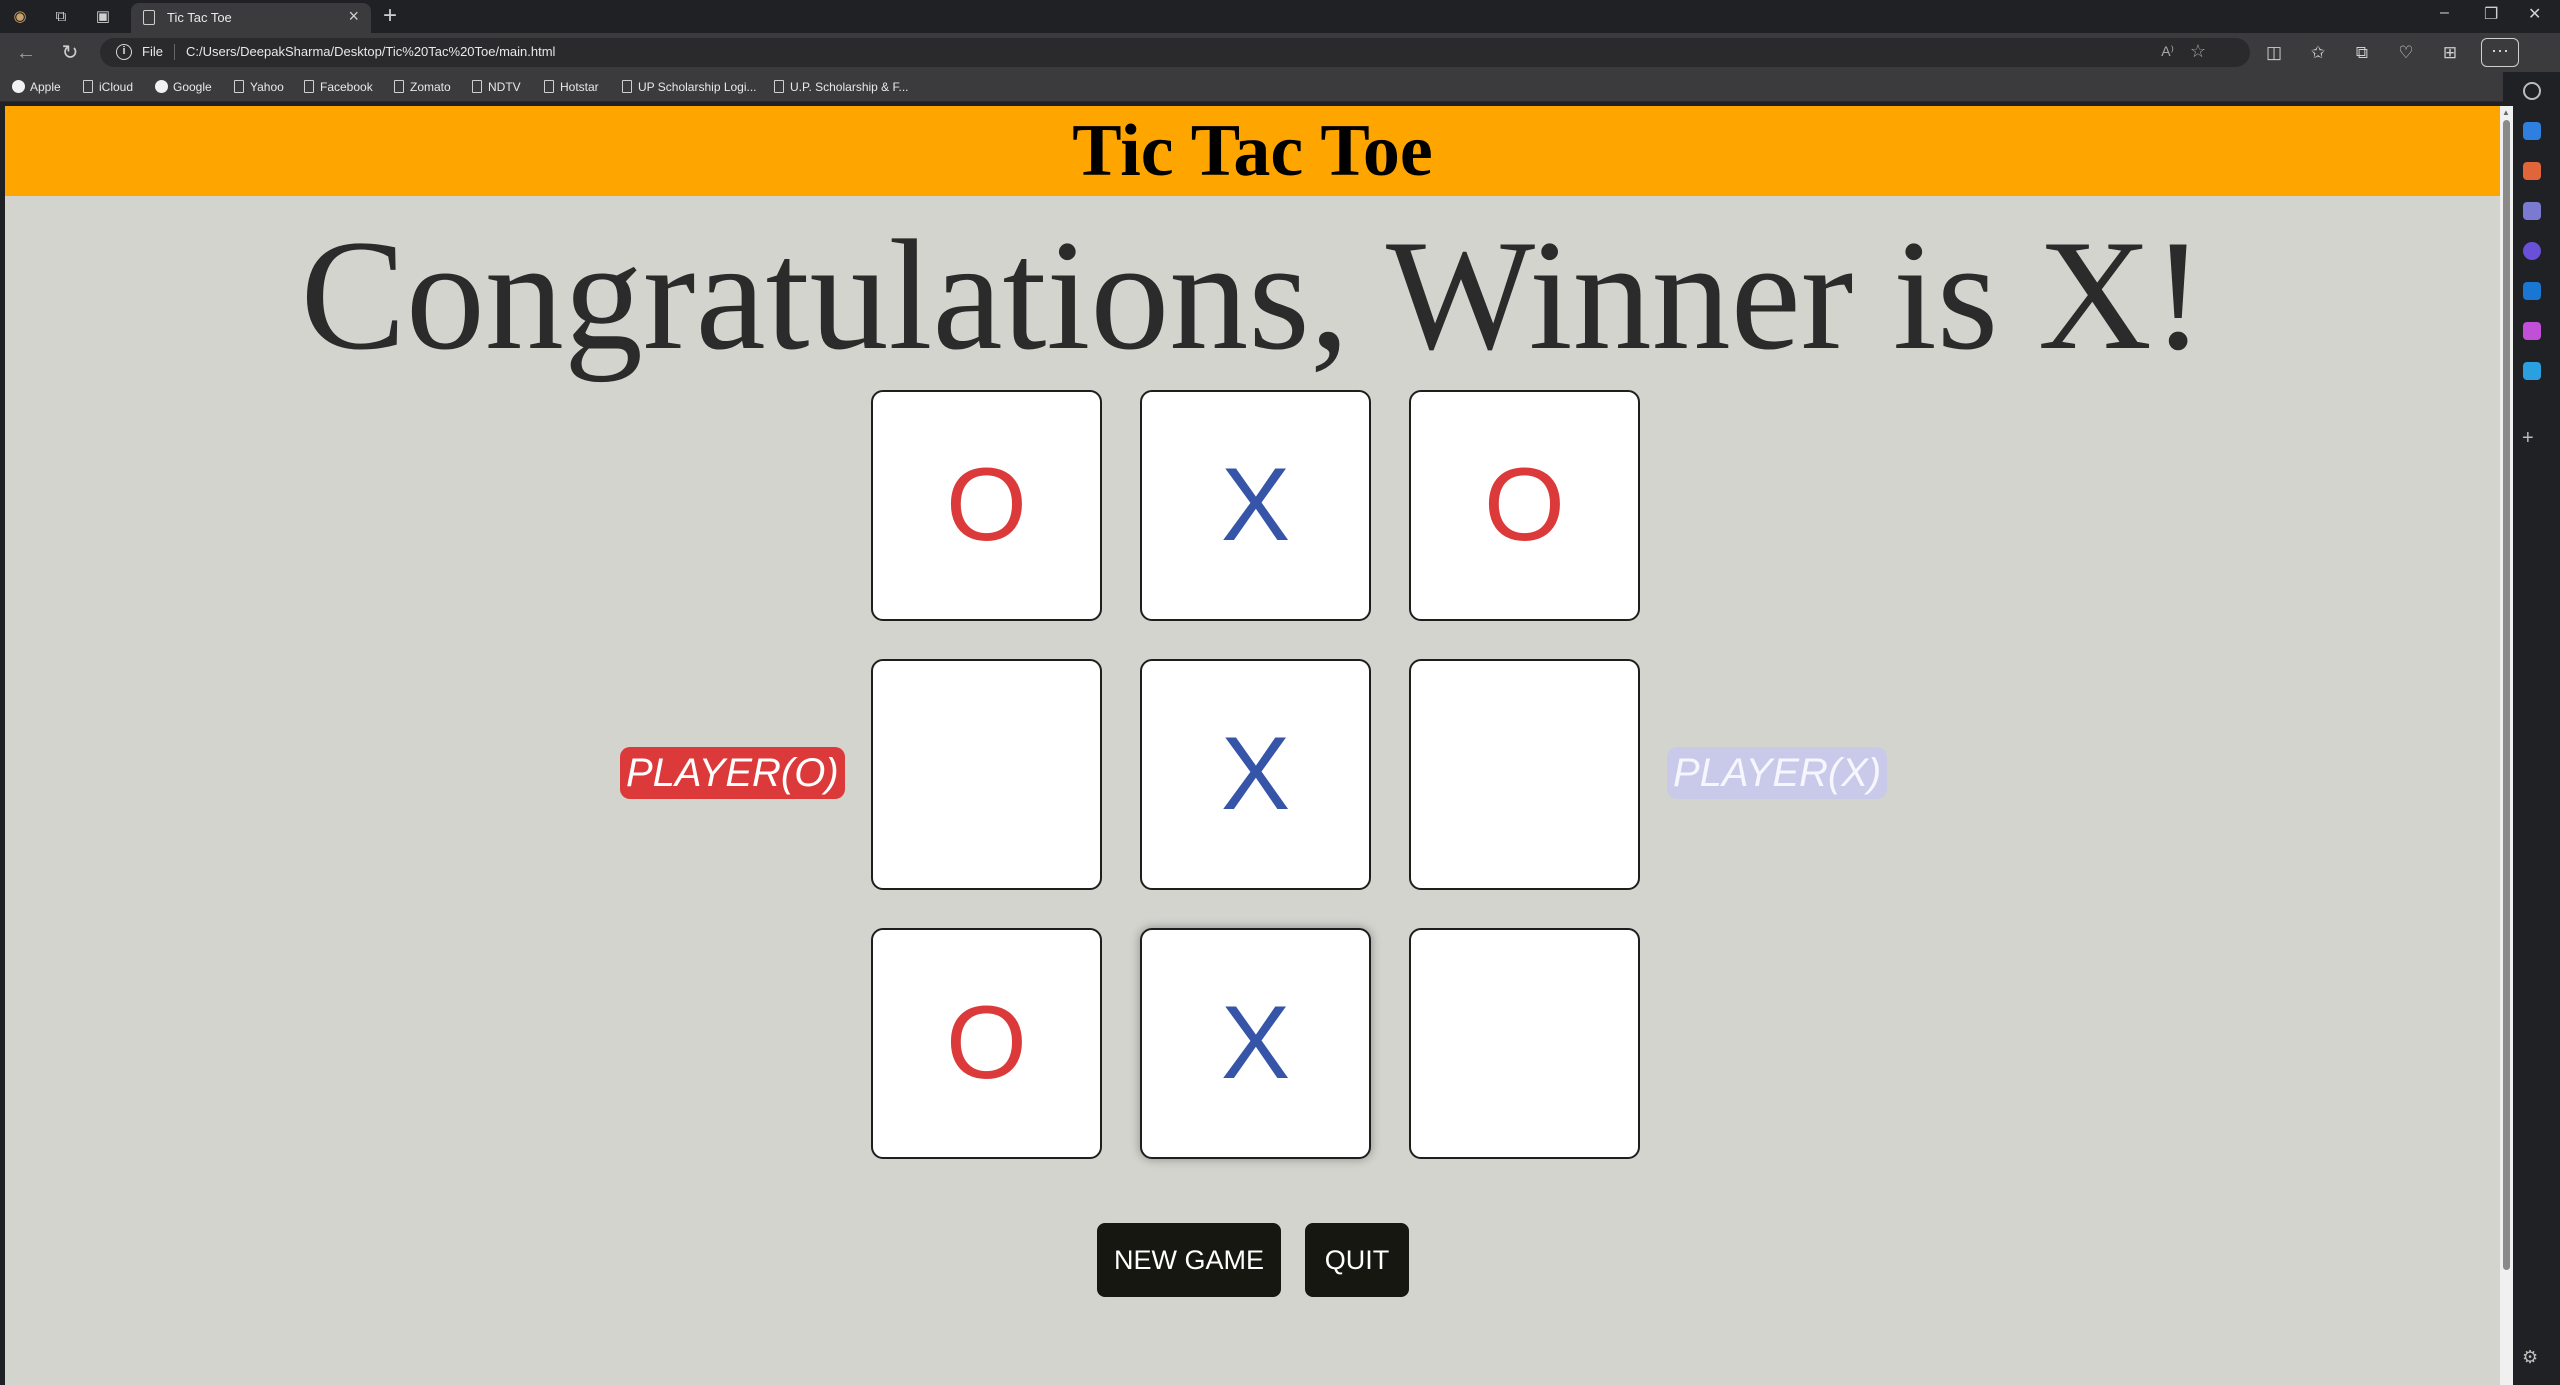 The image size is (2560, 1385). What do you see at coordinates (70, 53) in the screenshot?
I see `refresh-icon: ↻` at bounding box center [70, 53].